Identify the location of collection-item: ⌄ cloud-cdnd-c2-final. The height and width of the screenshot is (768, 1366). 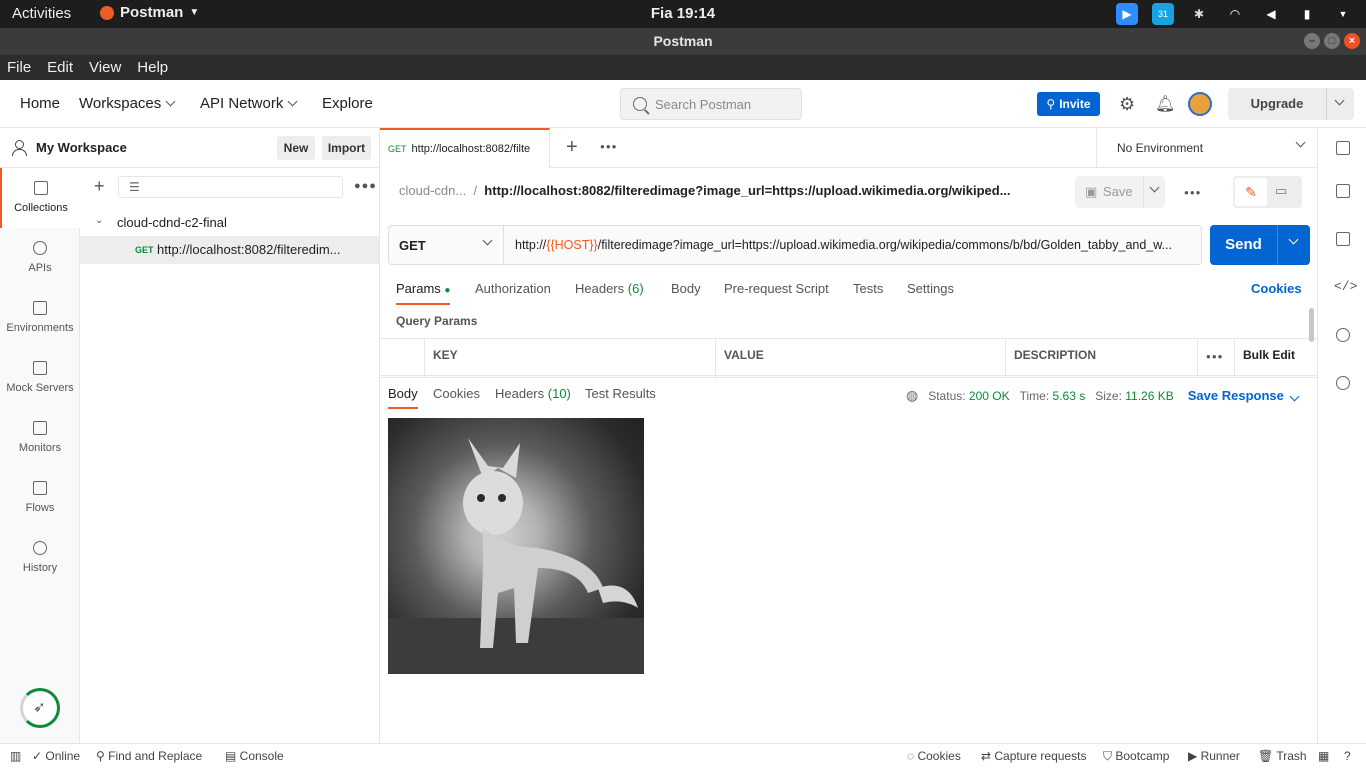
(229, 224).